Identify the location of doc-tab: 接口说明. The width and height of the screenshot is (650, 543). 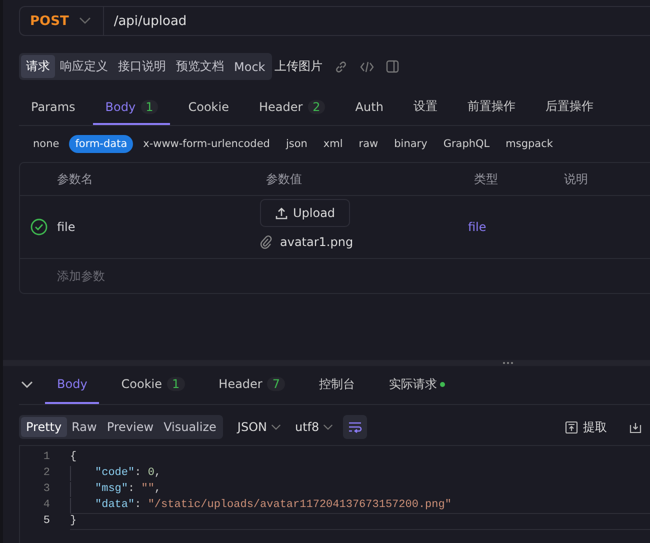
(142, 66).